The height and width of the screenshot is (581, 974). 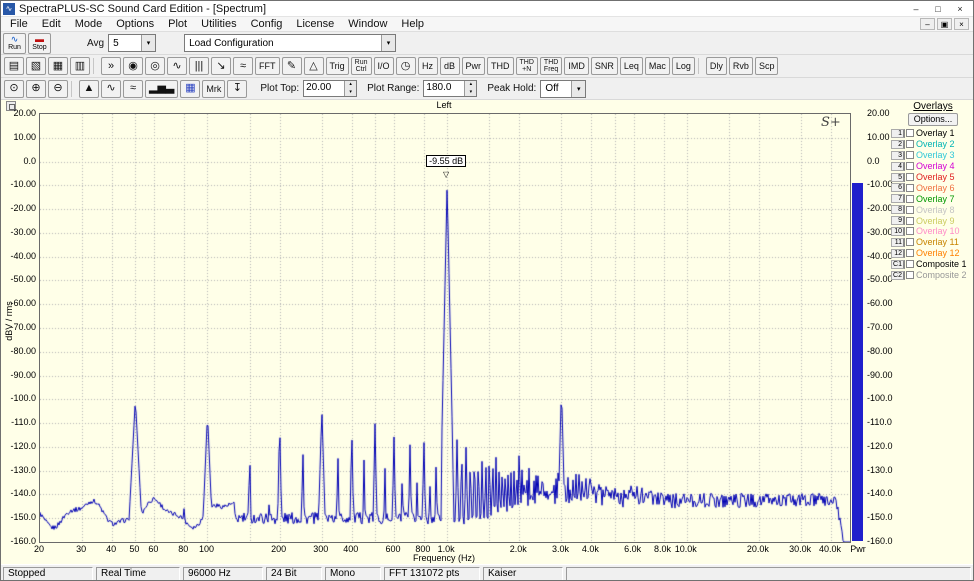 What do you see at coordinates (337, 66) in the screenshot?
I see `trigger-button: Trig` at bounding box center [337, 66].